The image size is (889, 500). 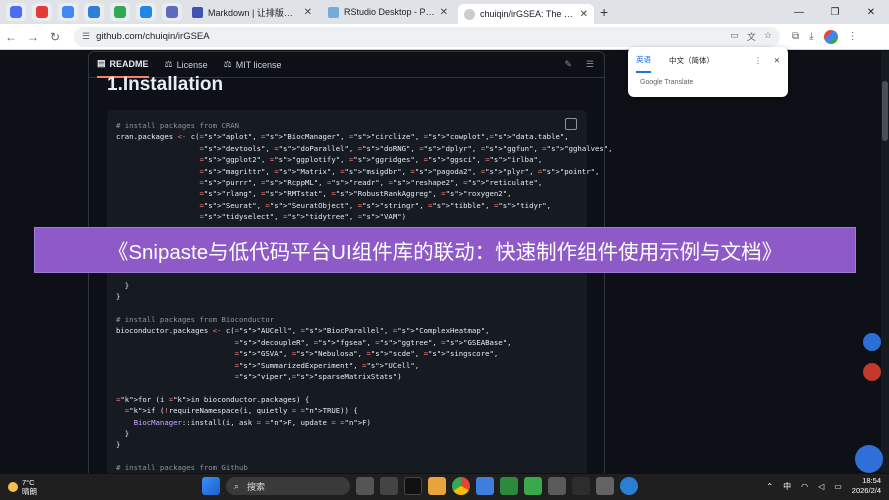 I want to click on rstudio-icon, so click(x=629, y=486).